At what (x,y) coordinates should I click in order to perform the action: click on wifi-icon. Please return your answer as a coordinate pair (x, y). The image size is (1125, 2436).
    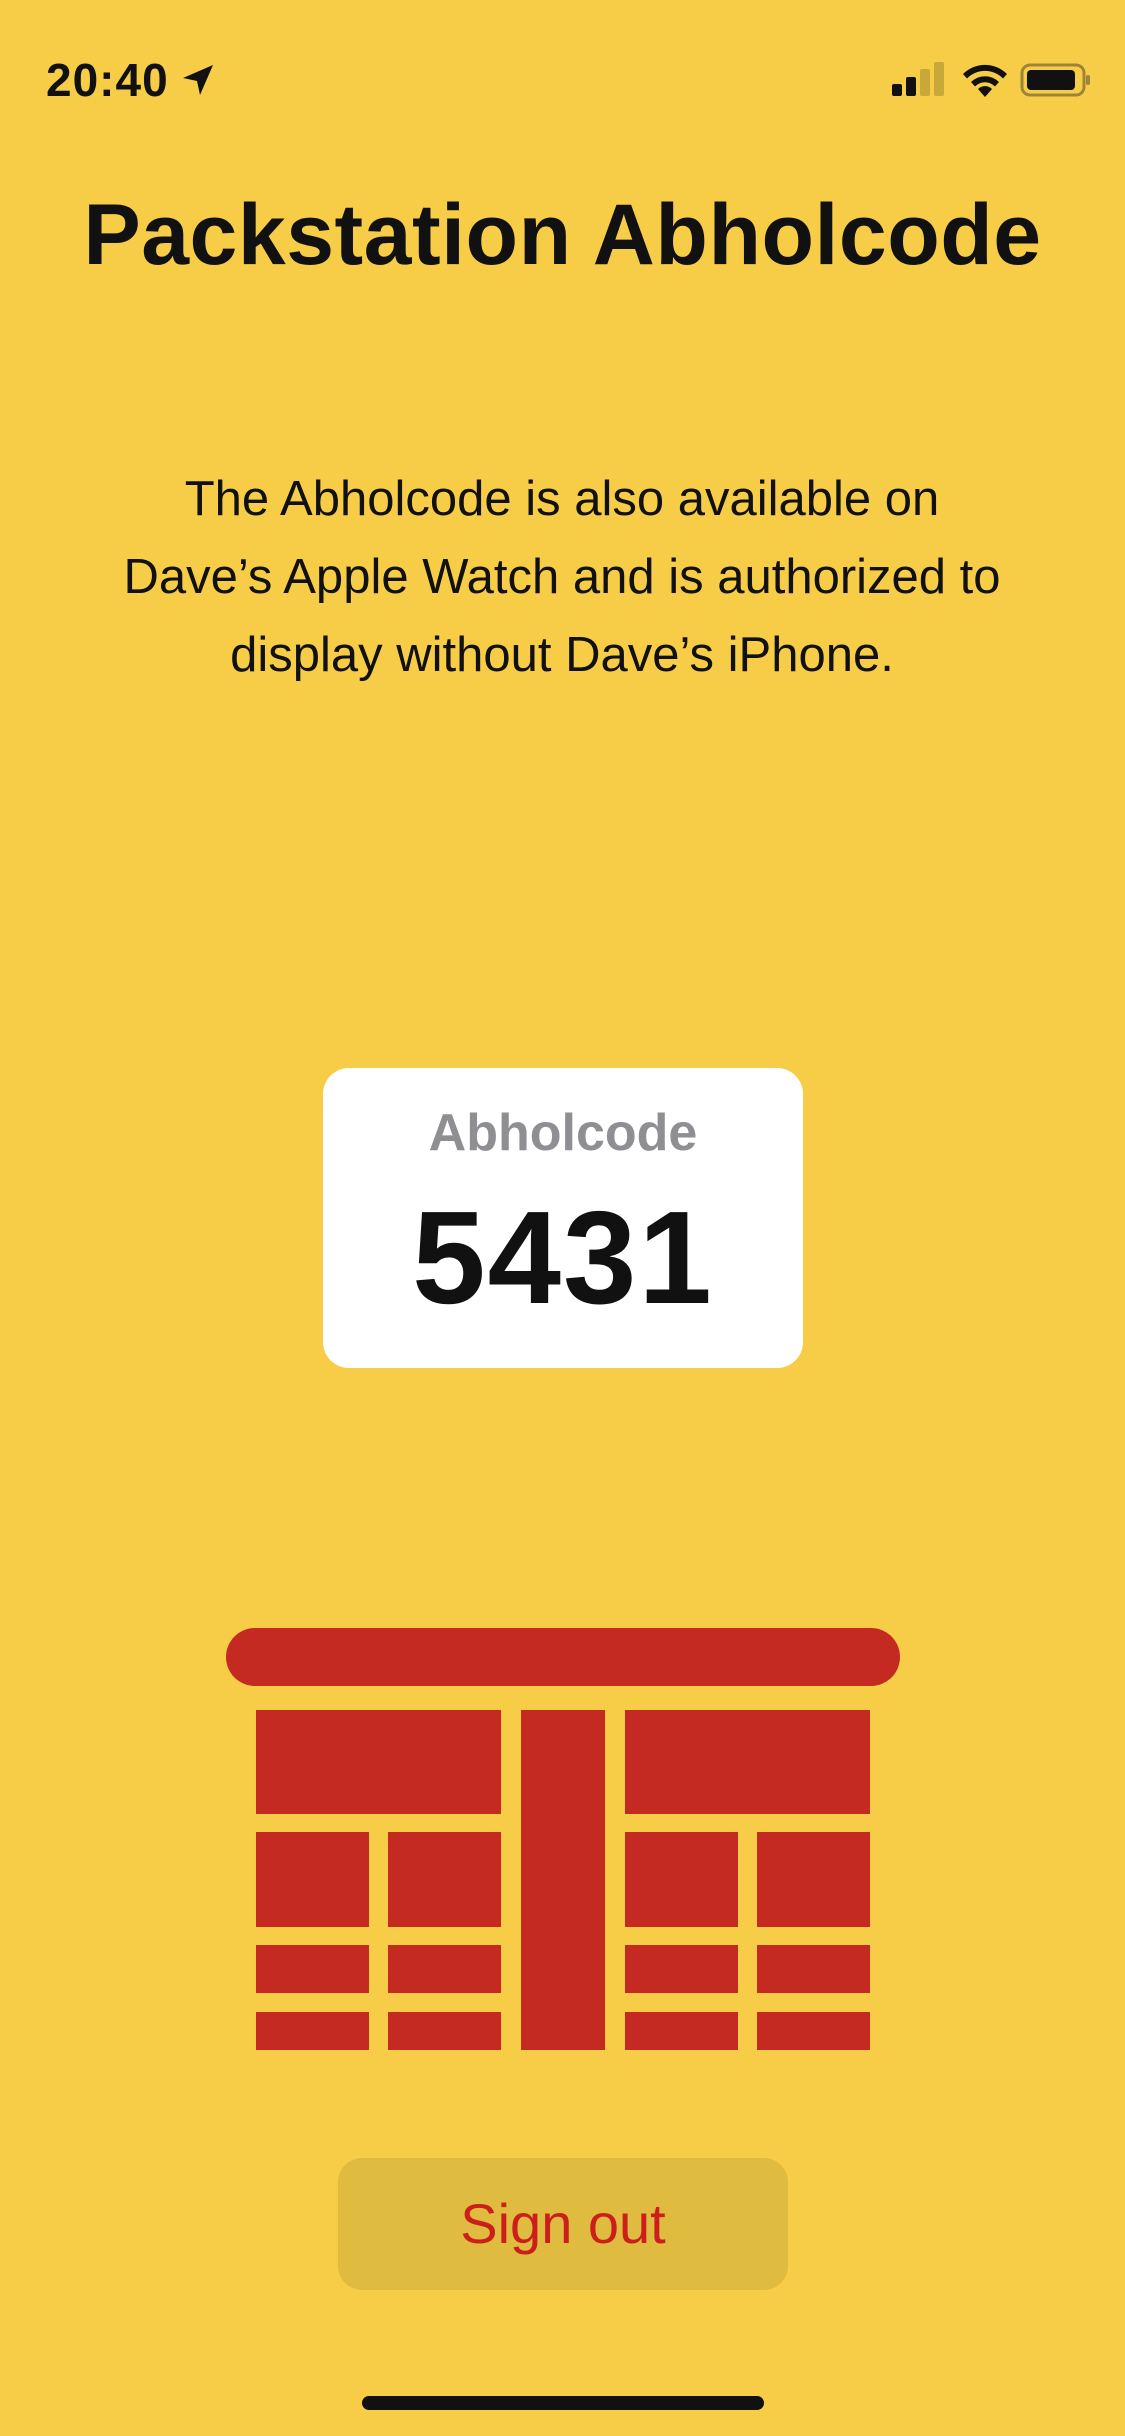
    Looking at the image, I should click on (985, 80).